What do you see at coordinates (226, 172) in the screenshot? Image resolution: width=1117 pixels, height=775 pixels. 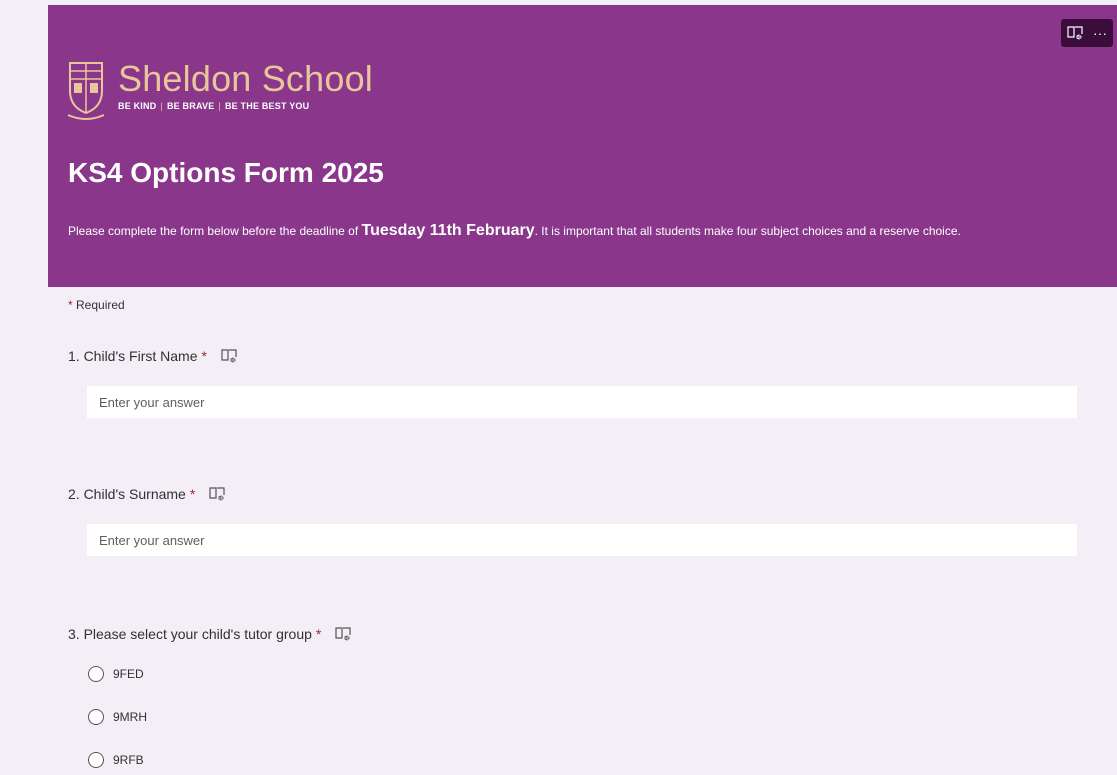 I see `form-title: KS4 Options Form 2025` at bounding box center [226, 172].